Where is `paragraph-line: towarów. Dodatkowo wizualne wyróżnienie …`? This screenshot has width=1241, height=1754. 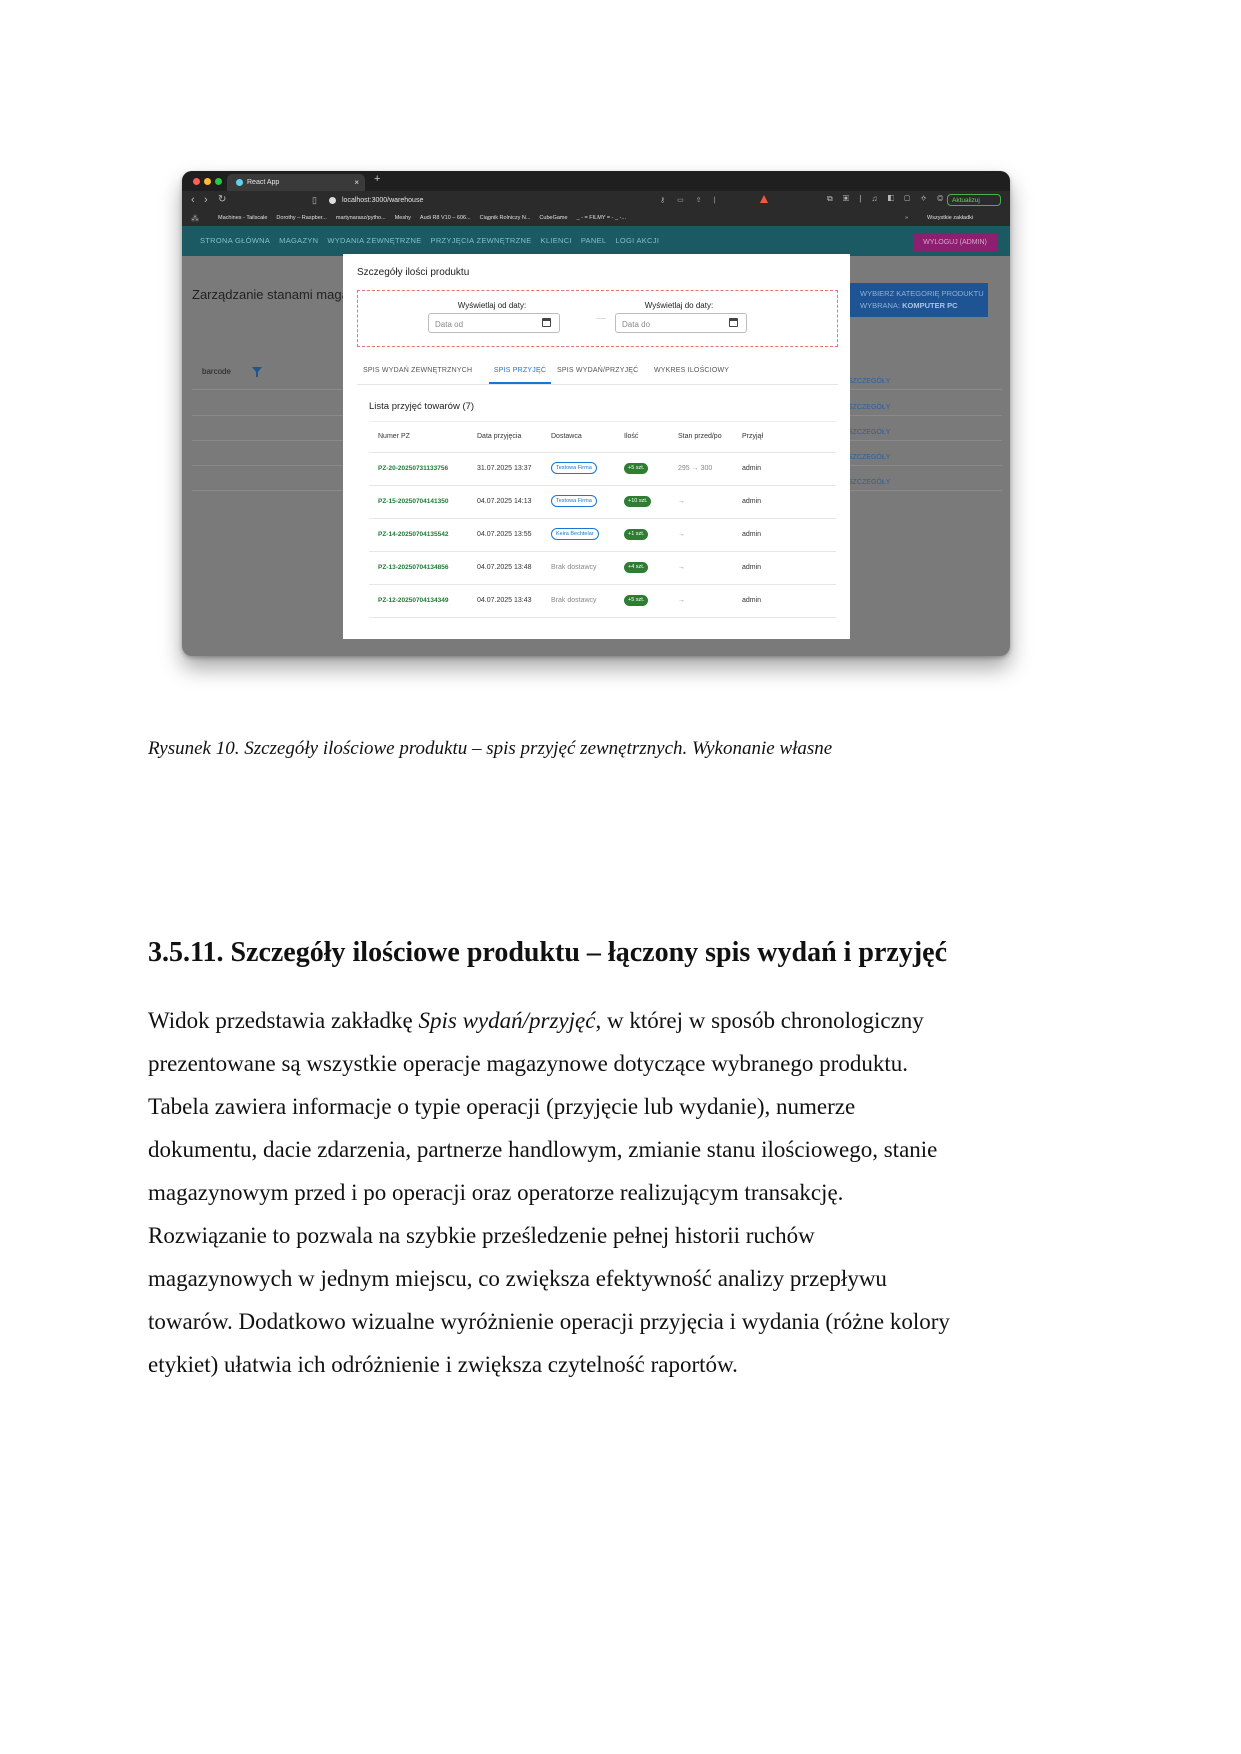 paragraph-line: towarów. Dodatkowo wizualne wyróżnienie … is located at coordinates (598, 1321).